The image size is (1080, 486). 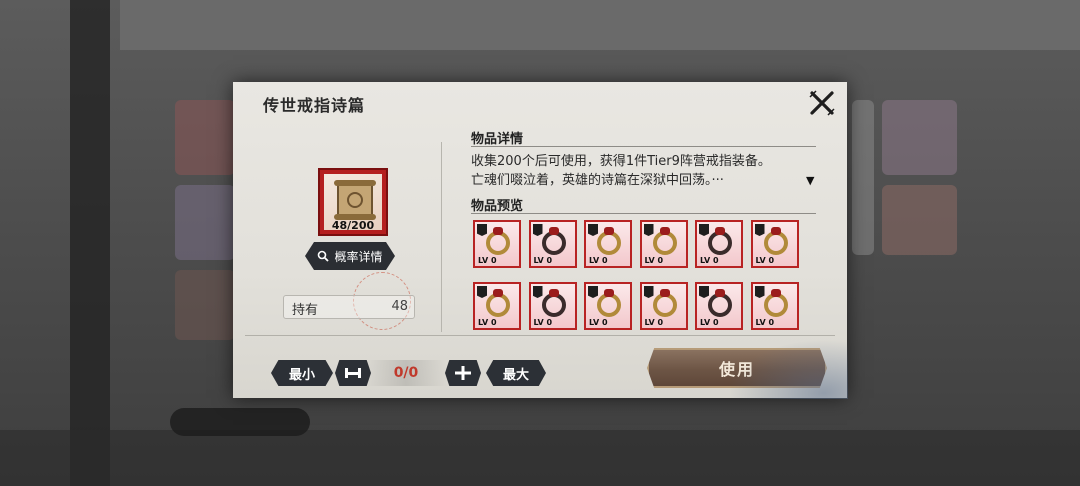 I want to click on min-label: 最小, so click(x=301, y=375).